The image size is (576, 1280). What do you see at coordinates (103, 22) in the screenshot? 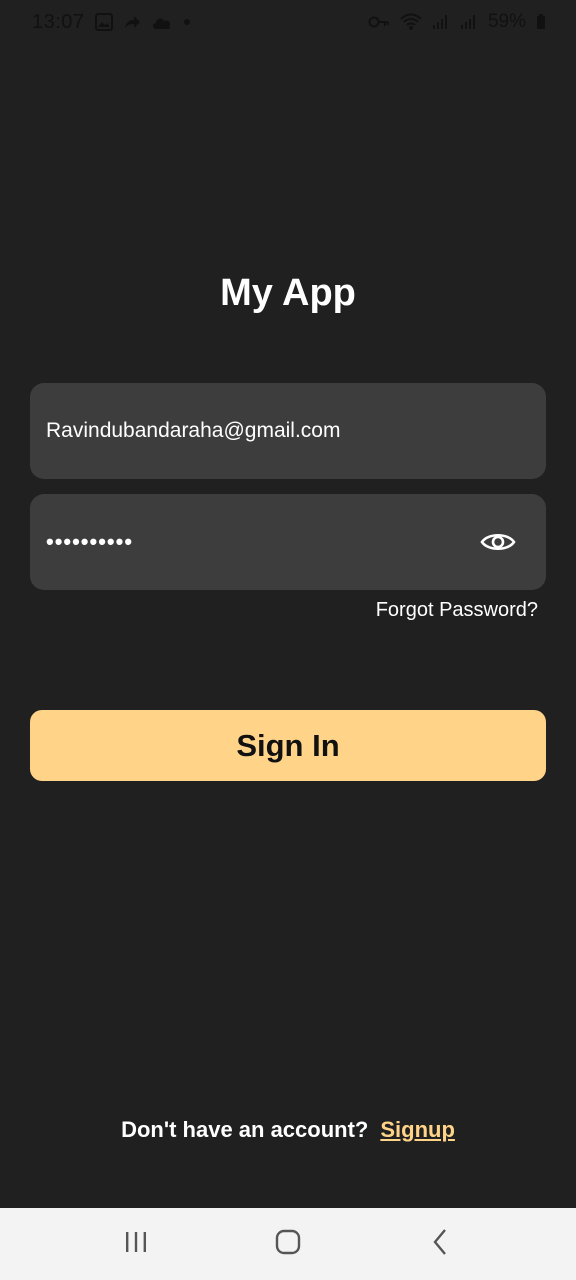
I see `gallery-icon` at bounding box center [103, 22].